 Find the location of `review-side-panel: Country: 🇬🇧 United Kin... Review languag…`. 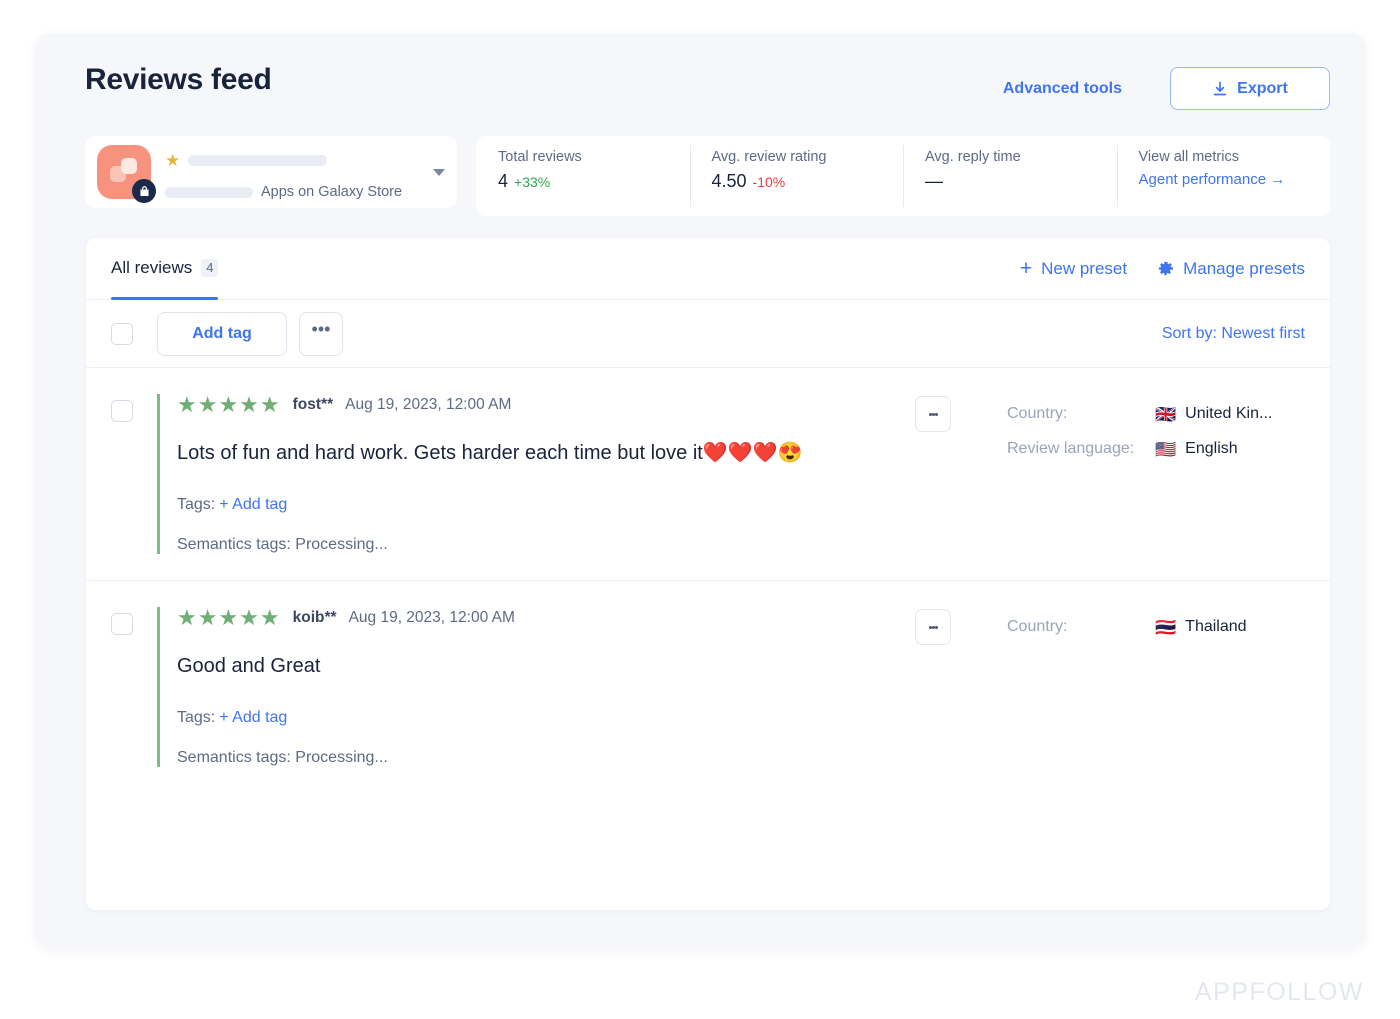

review-side-panel: Country: 🇬🇧 United Kin... Review languag… is located at coordinates (1110, 474).